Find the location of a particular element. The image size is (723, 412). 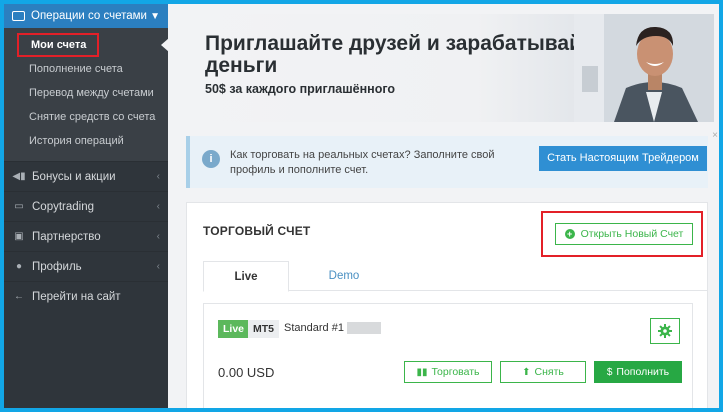

wallet-icon is located at coordinates (18, 16).